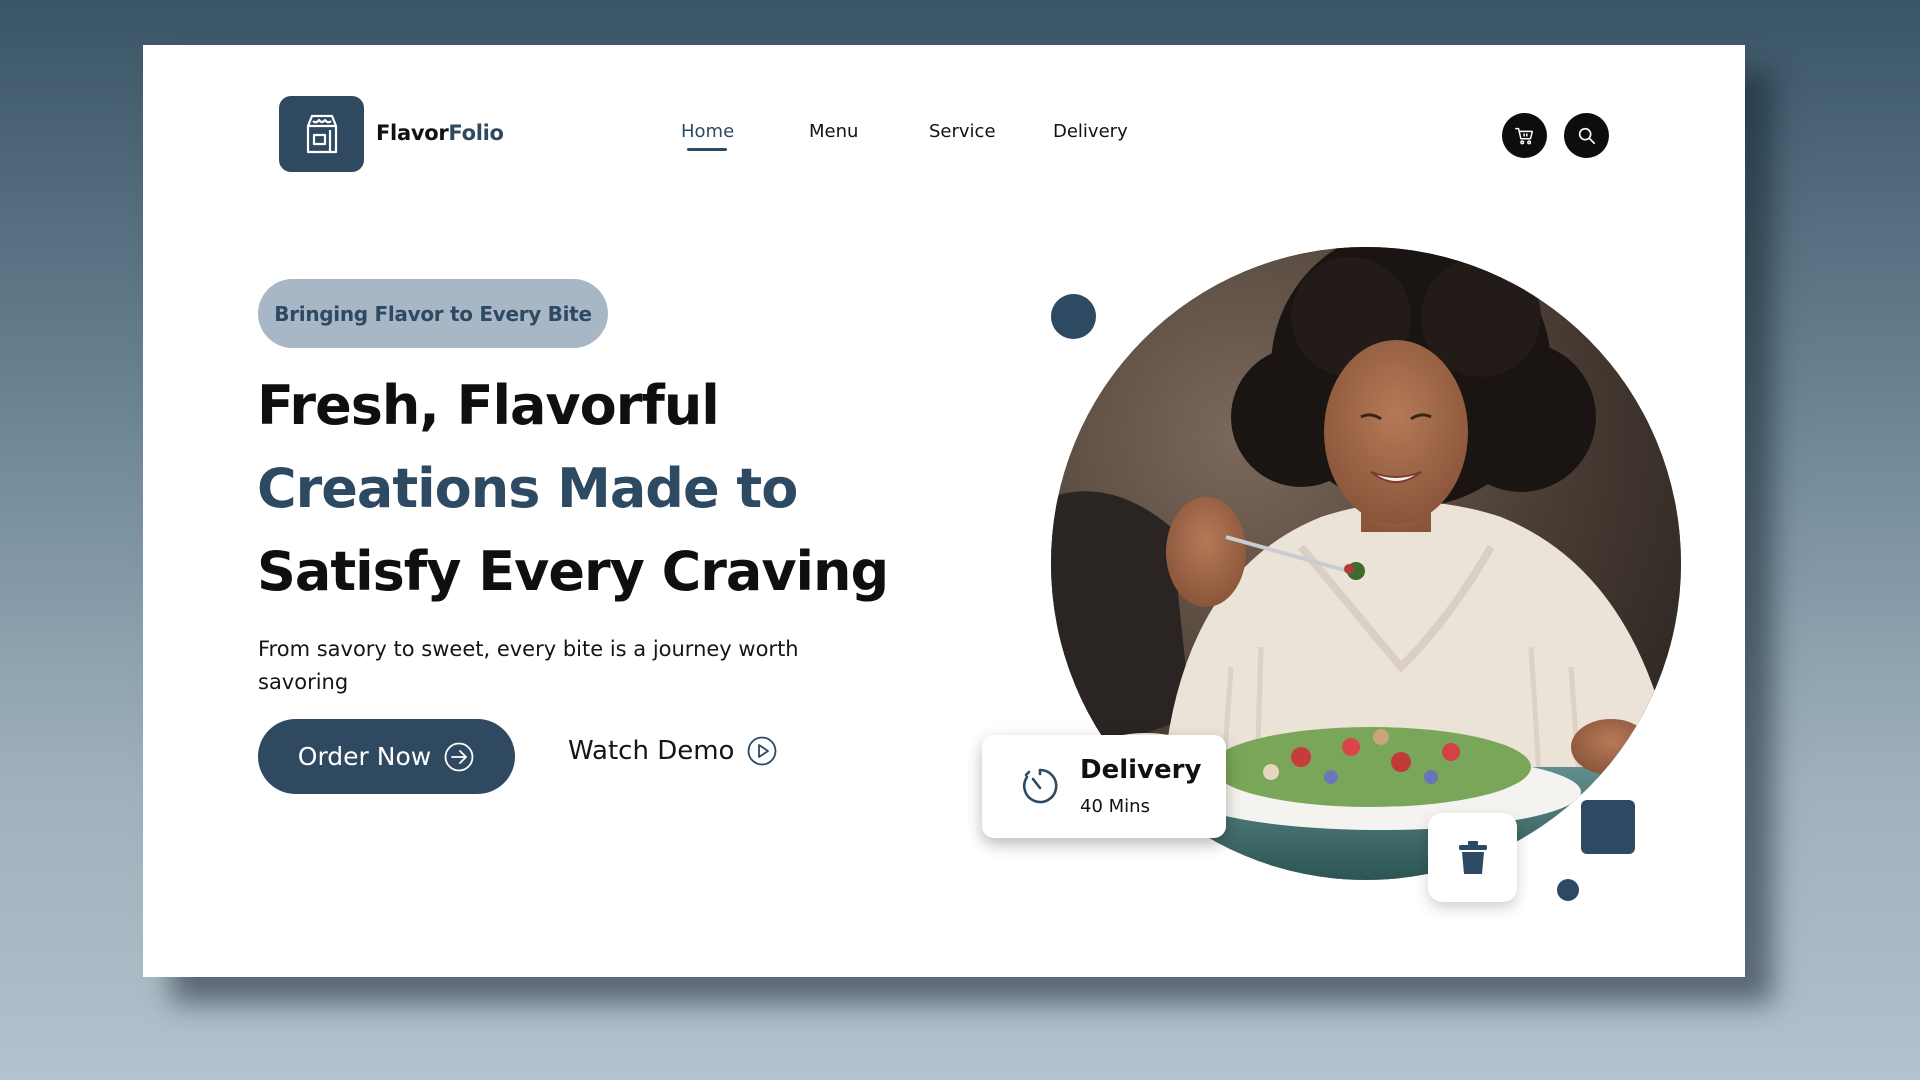 This screenshot has height=1080, width=1920. Describe the element at coordinates (412, 133) in the screenshot. I see `brand-name-part1: Flavor` at that location.